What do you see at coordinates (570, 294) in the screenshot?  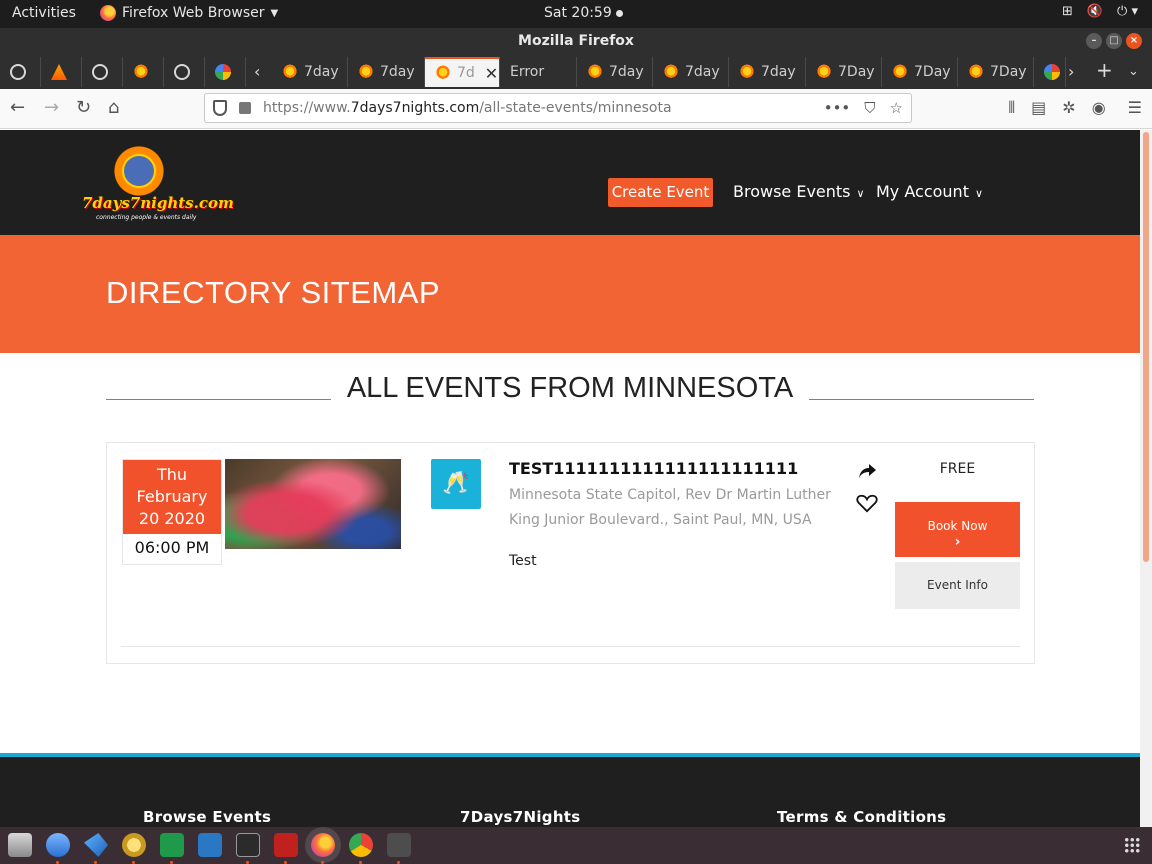 I see `page-banner: DIRECTORY SITEMAP` at bounding box center [570, 294].